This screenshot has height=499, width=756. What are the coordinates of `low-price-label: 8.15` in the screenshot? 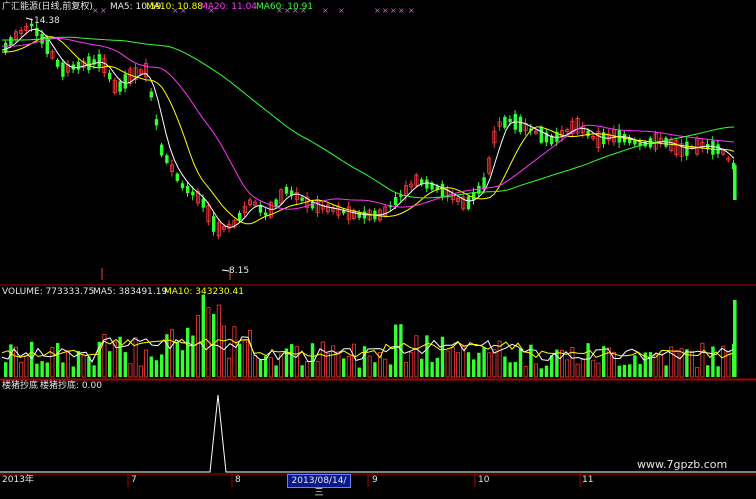 It's located at (239, 271).